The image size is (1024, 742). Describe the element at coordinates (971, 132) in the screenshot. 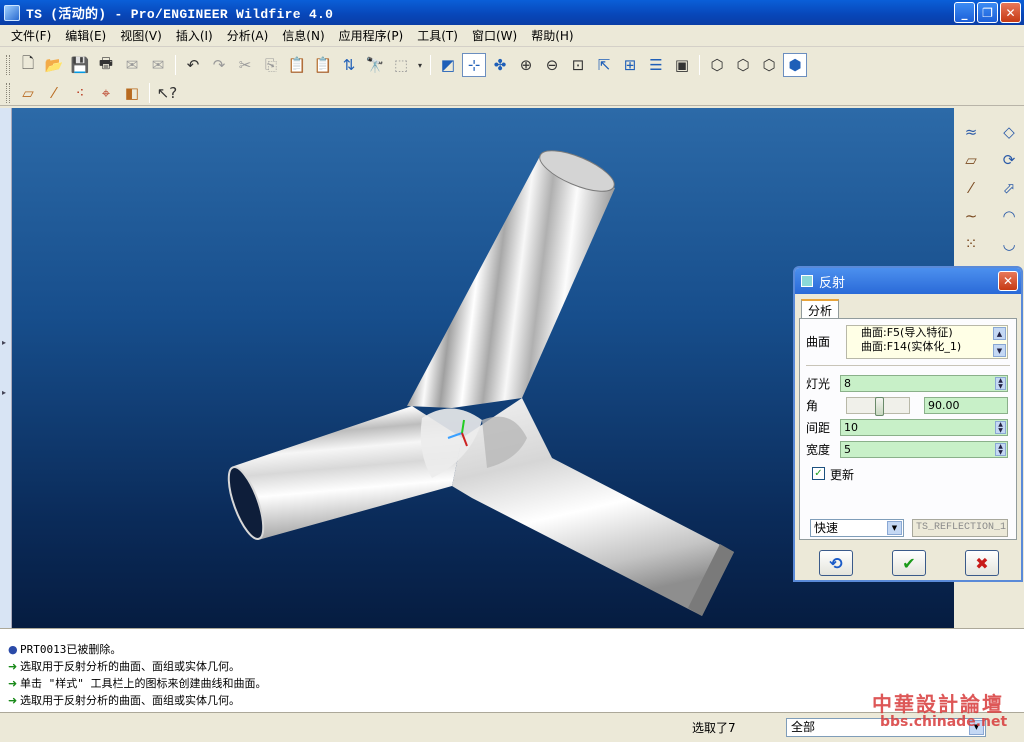

I see `style-curve-icon: ≈` at that location.